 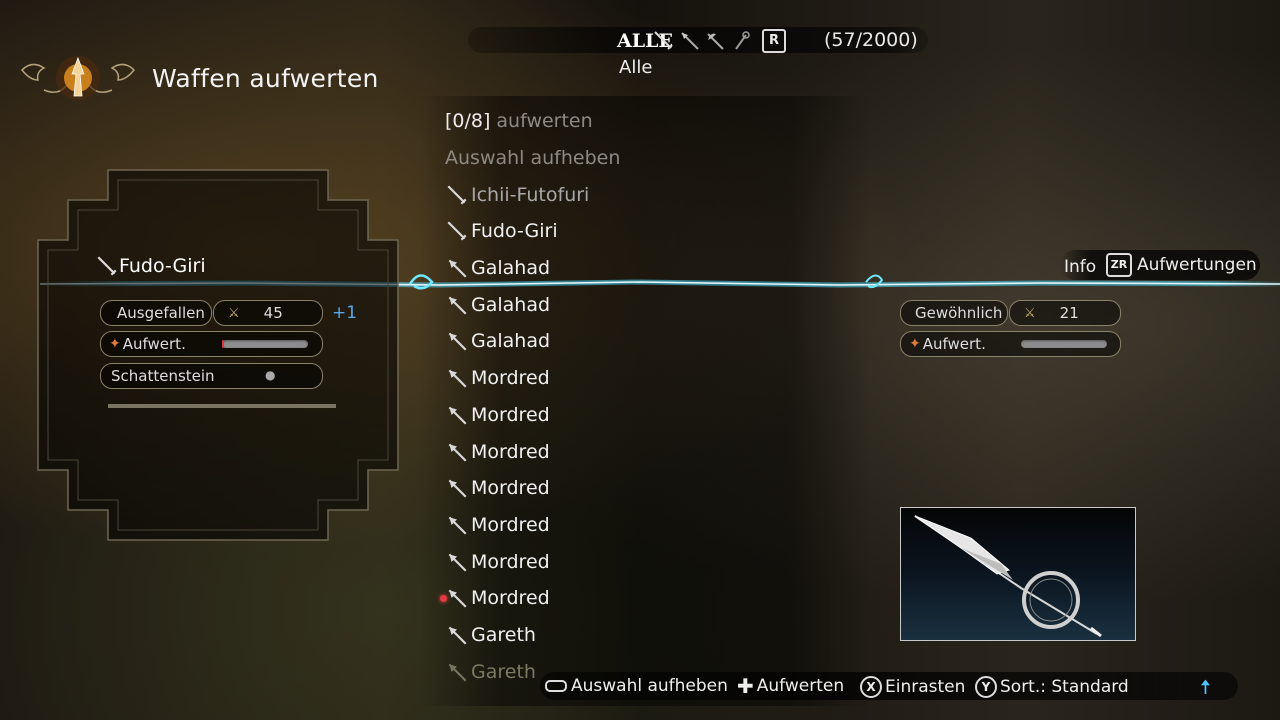 I want to click on empty-slot-icon: ●, so click(x=270, y=375).